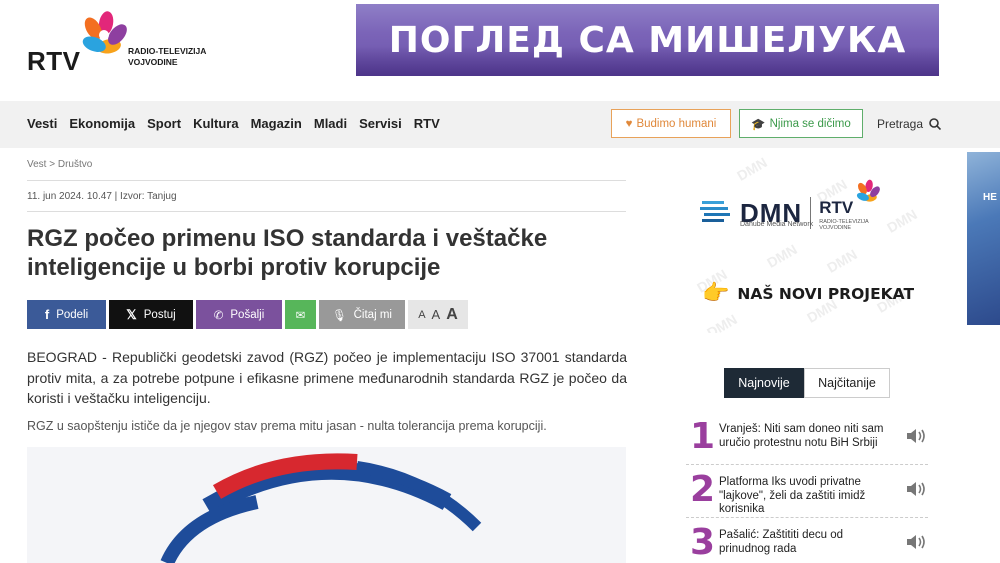 The height and width of the screenshot is (563, 1000). I want to click on viber-share-button: ✆ Pošalji, so click(239, 314).